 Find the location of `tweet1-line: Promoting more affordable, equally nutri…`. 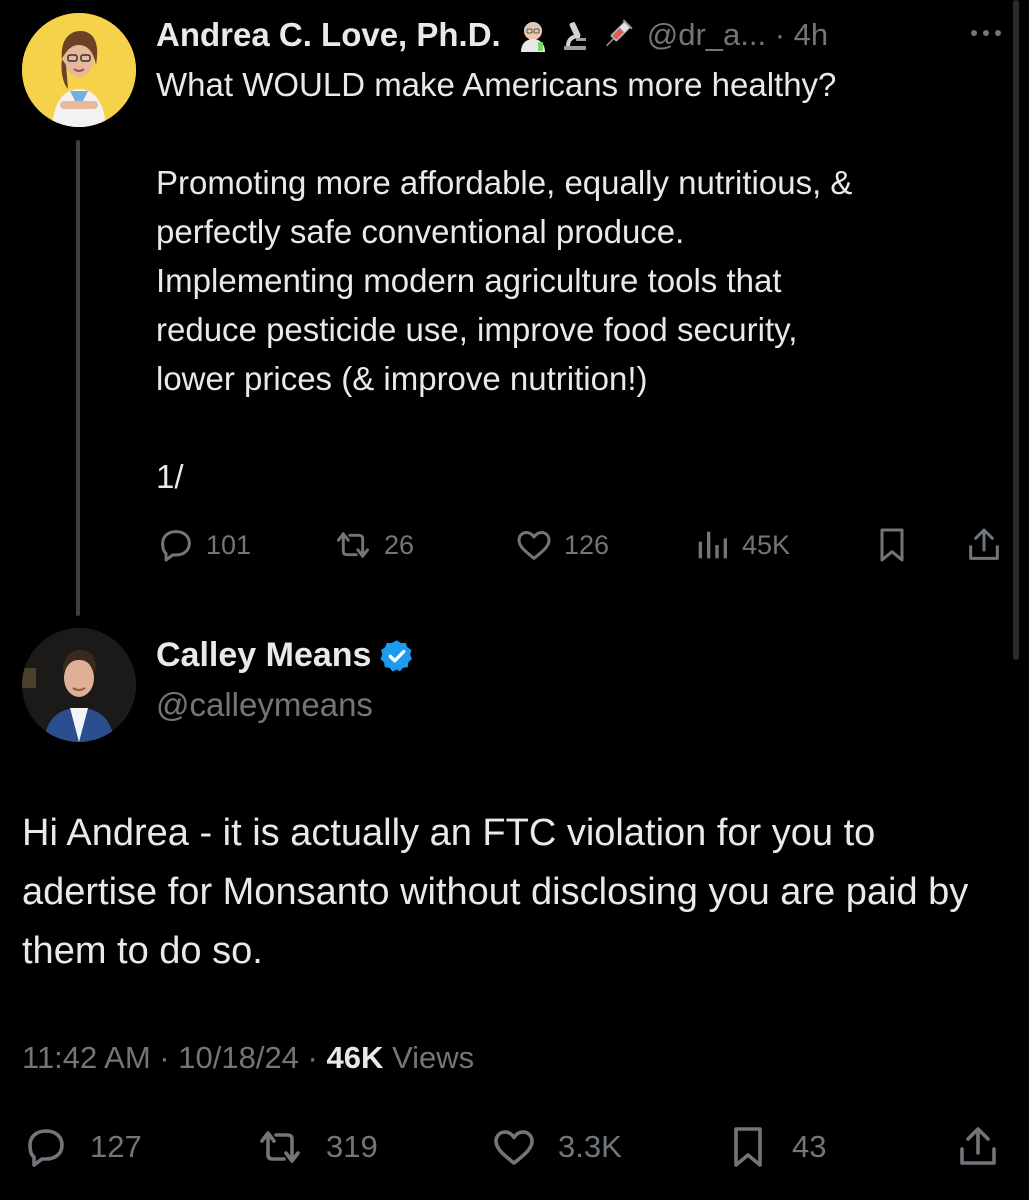

tweet1-line: Promoting more affordable, equally nutri… is located at coordinates (504, 182).